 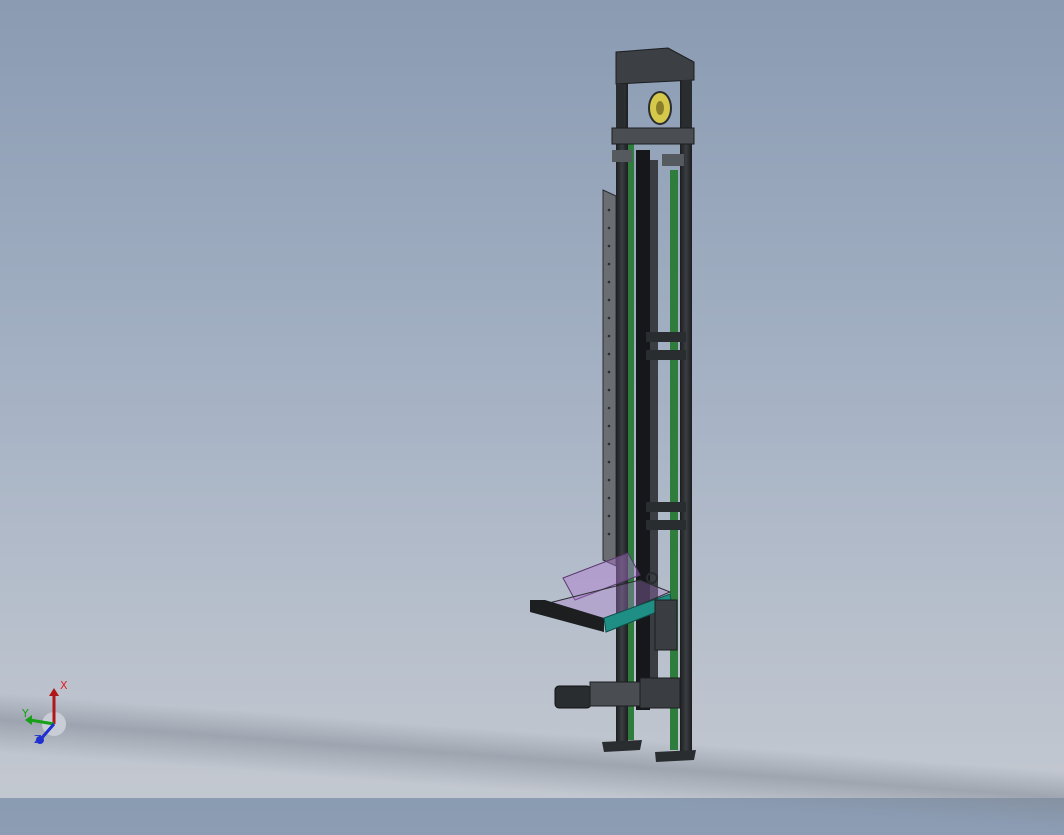 What do you see at coordinates (617, 693) in the screenshot?
I see `drive-motor` at bounding box center [617, 693].